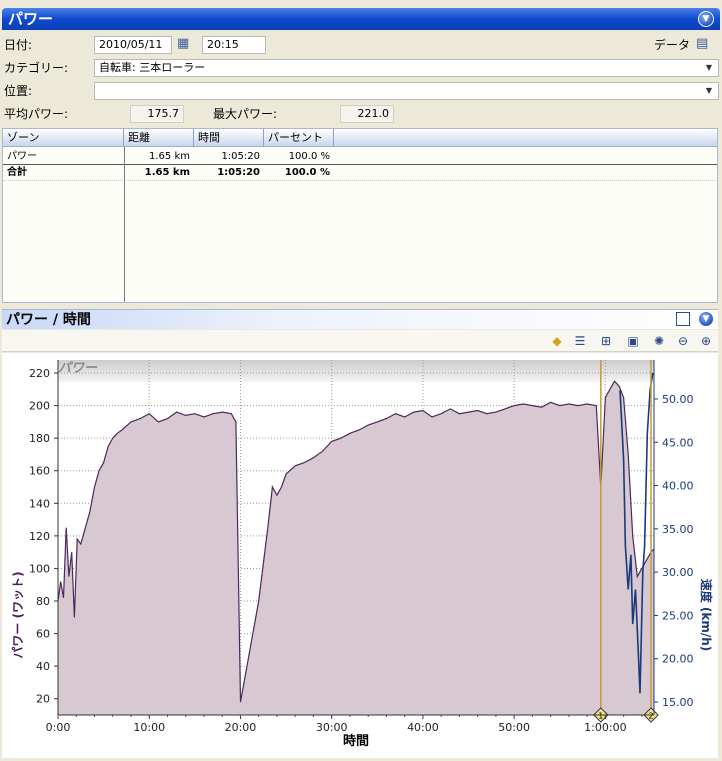 This screenshot has width=722, height=761. Describe the element at coordinates (678, 486) in the screenshot. I see `y2-tick-label: 40.00` at that location.